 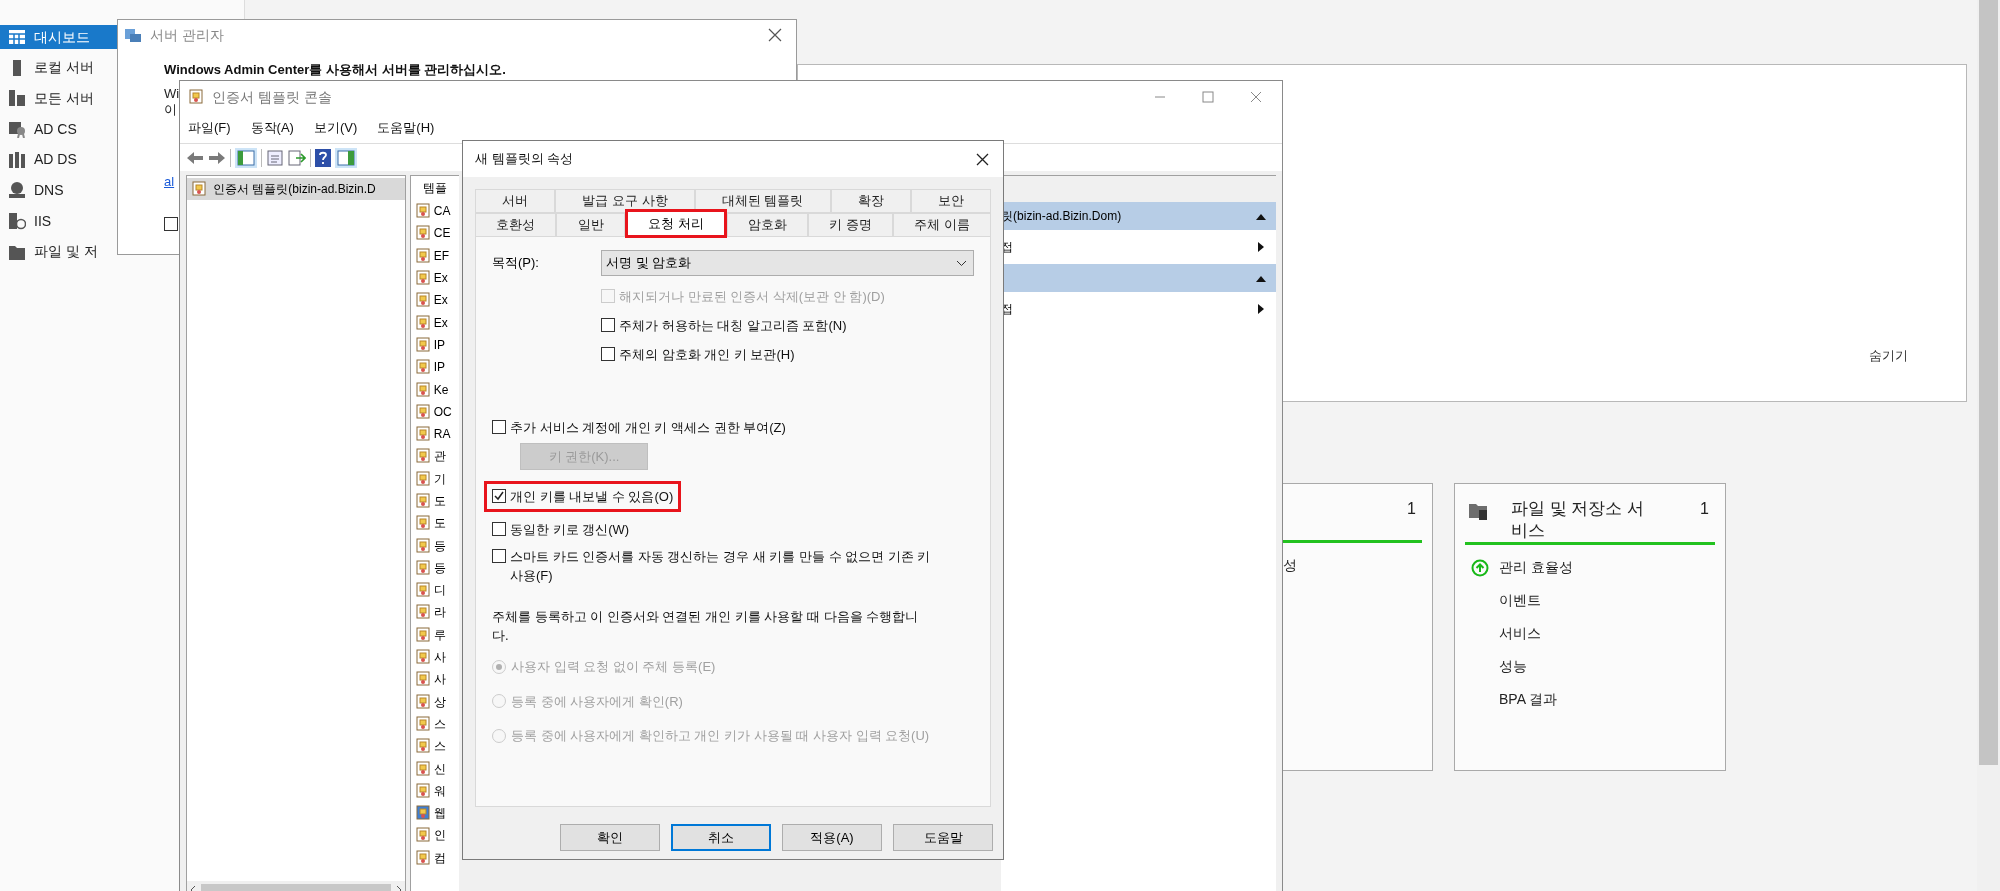 What do you see at coordinates (851, 225) in the screenshot?
I see `tab: 키 증명` at bounding box center [851, 225].